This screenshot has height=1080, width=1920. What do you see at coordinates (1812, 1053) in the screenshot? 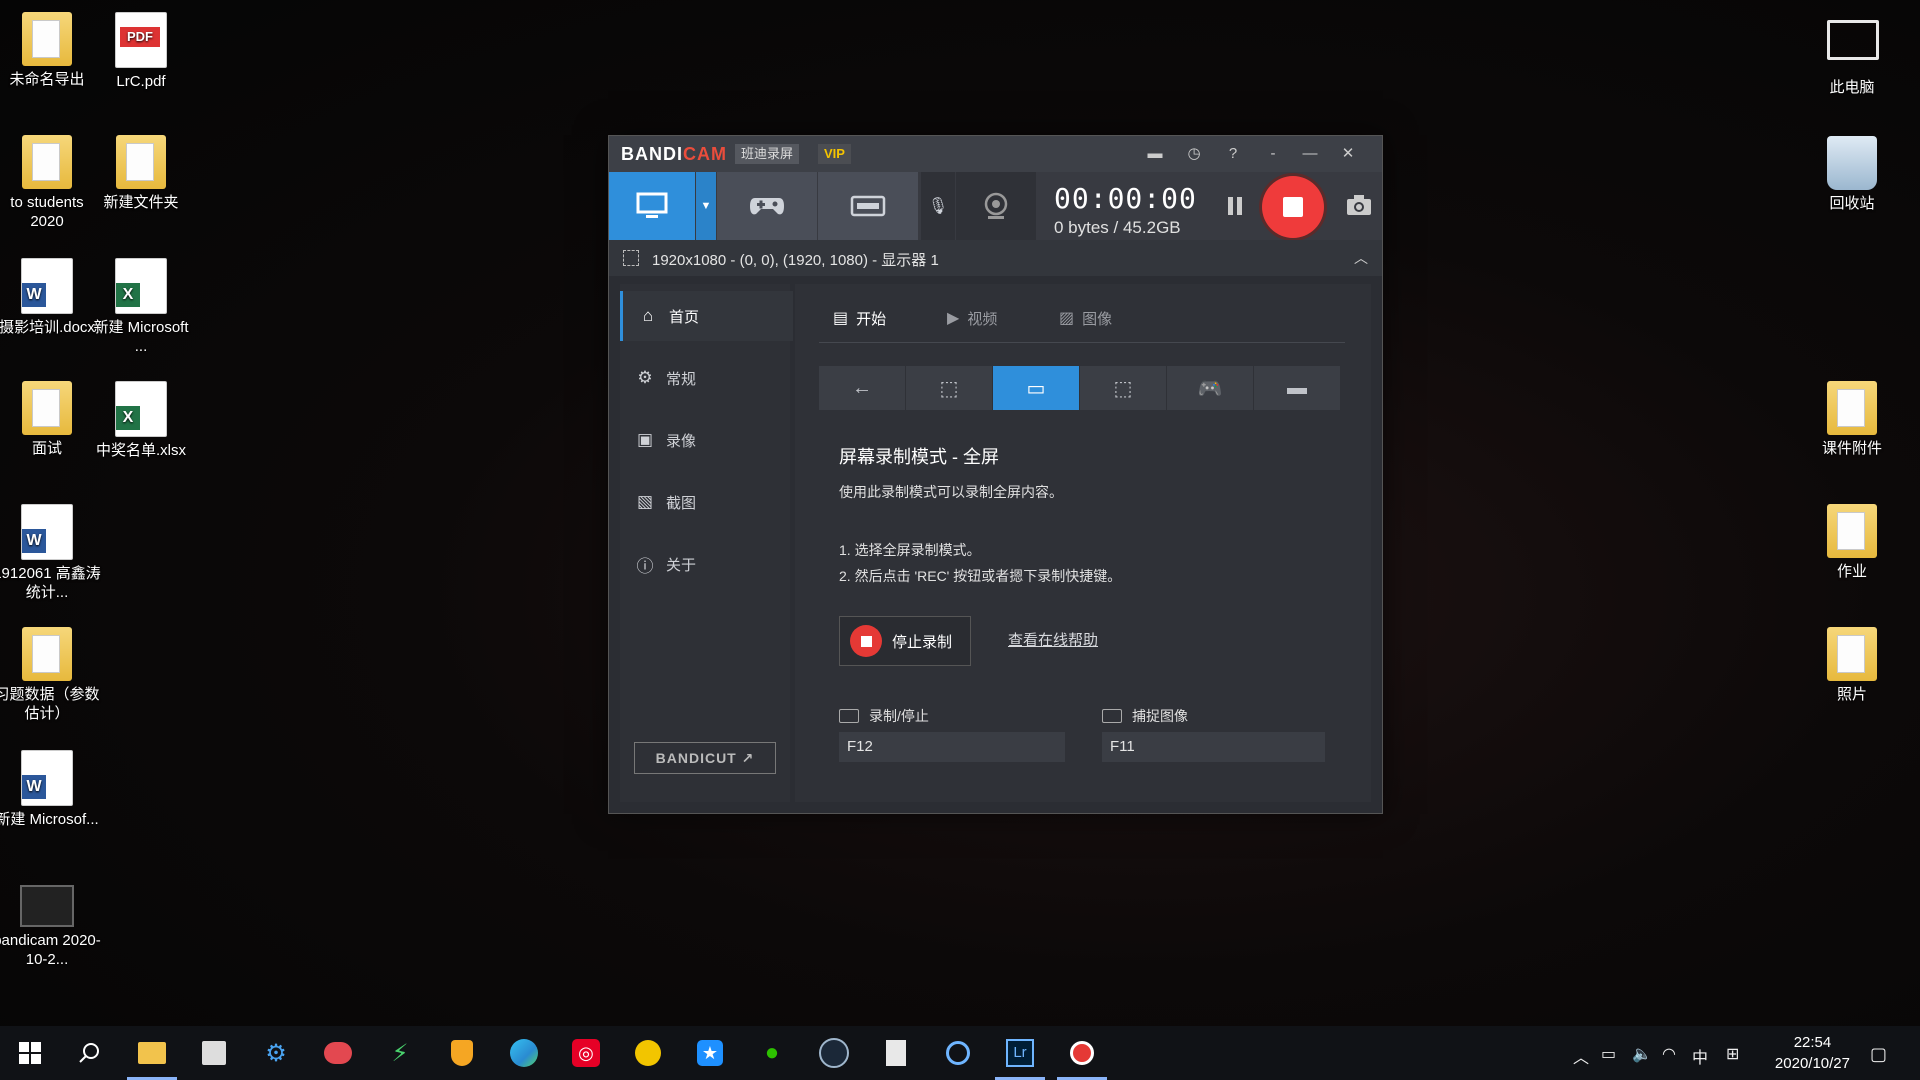
I see `taskbar-clock: 22:54 2020/10/27` at bounding box center [1812, 1053].